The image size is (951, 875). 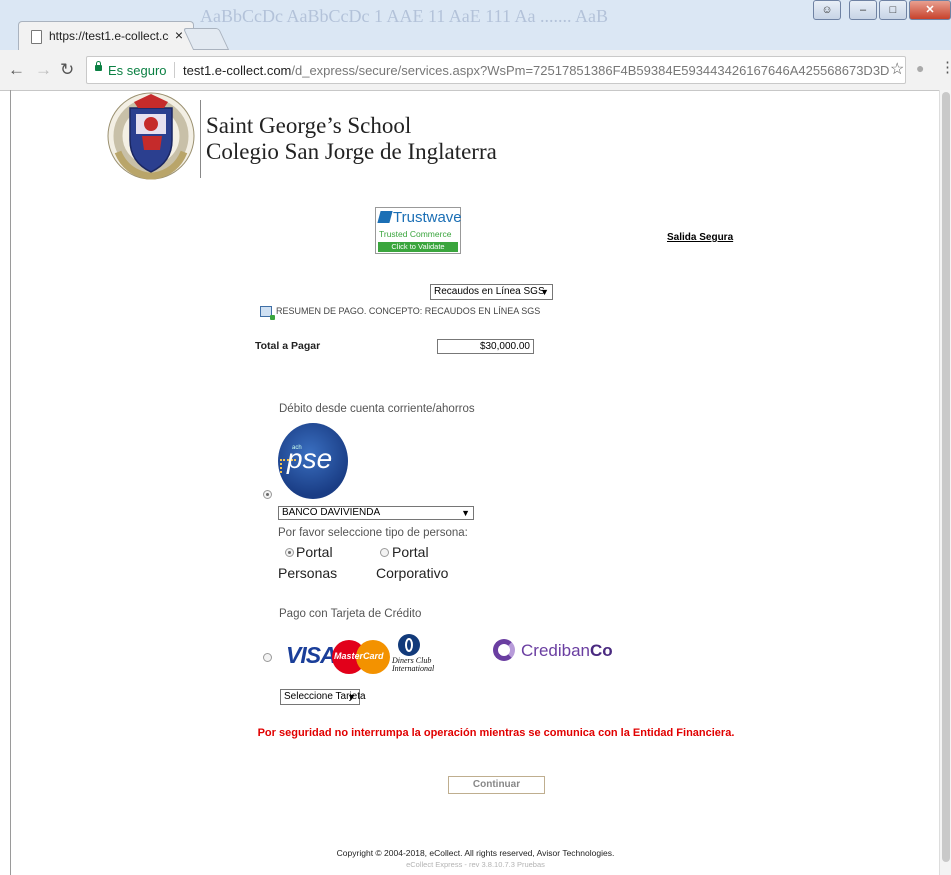 What do you see at coordinates (384, 552) in the screenshot?
I see `portal-corporativo-radio` at bounding box center [384, 552].